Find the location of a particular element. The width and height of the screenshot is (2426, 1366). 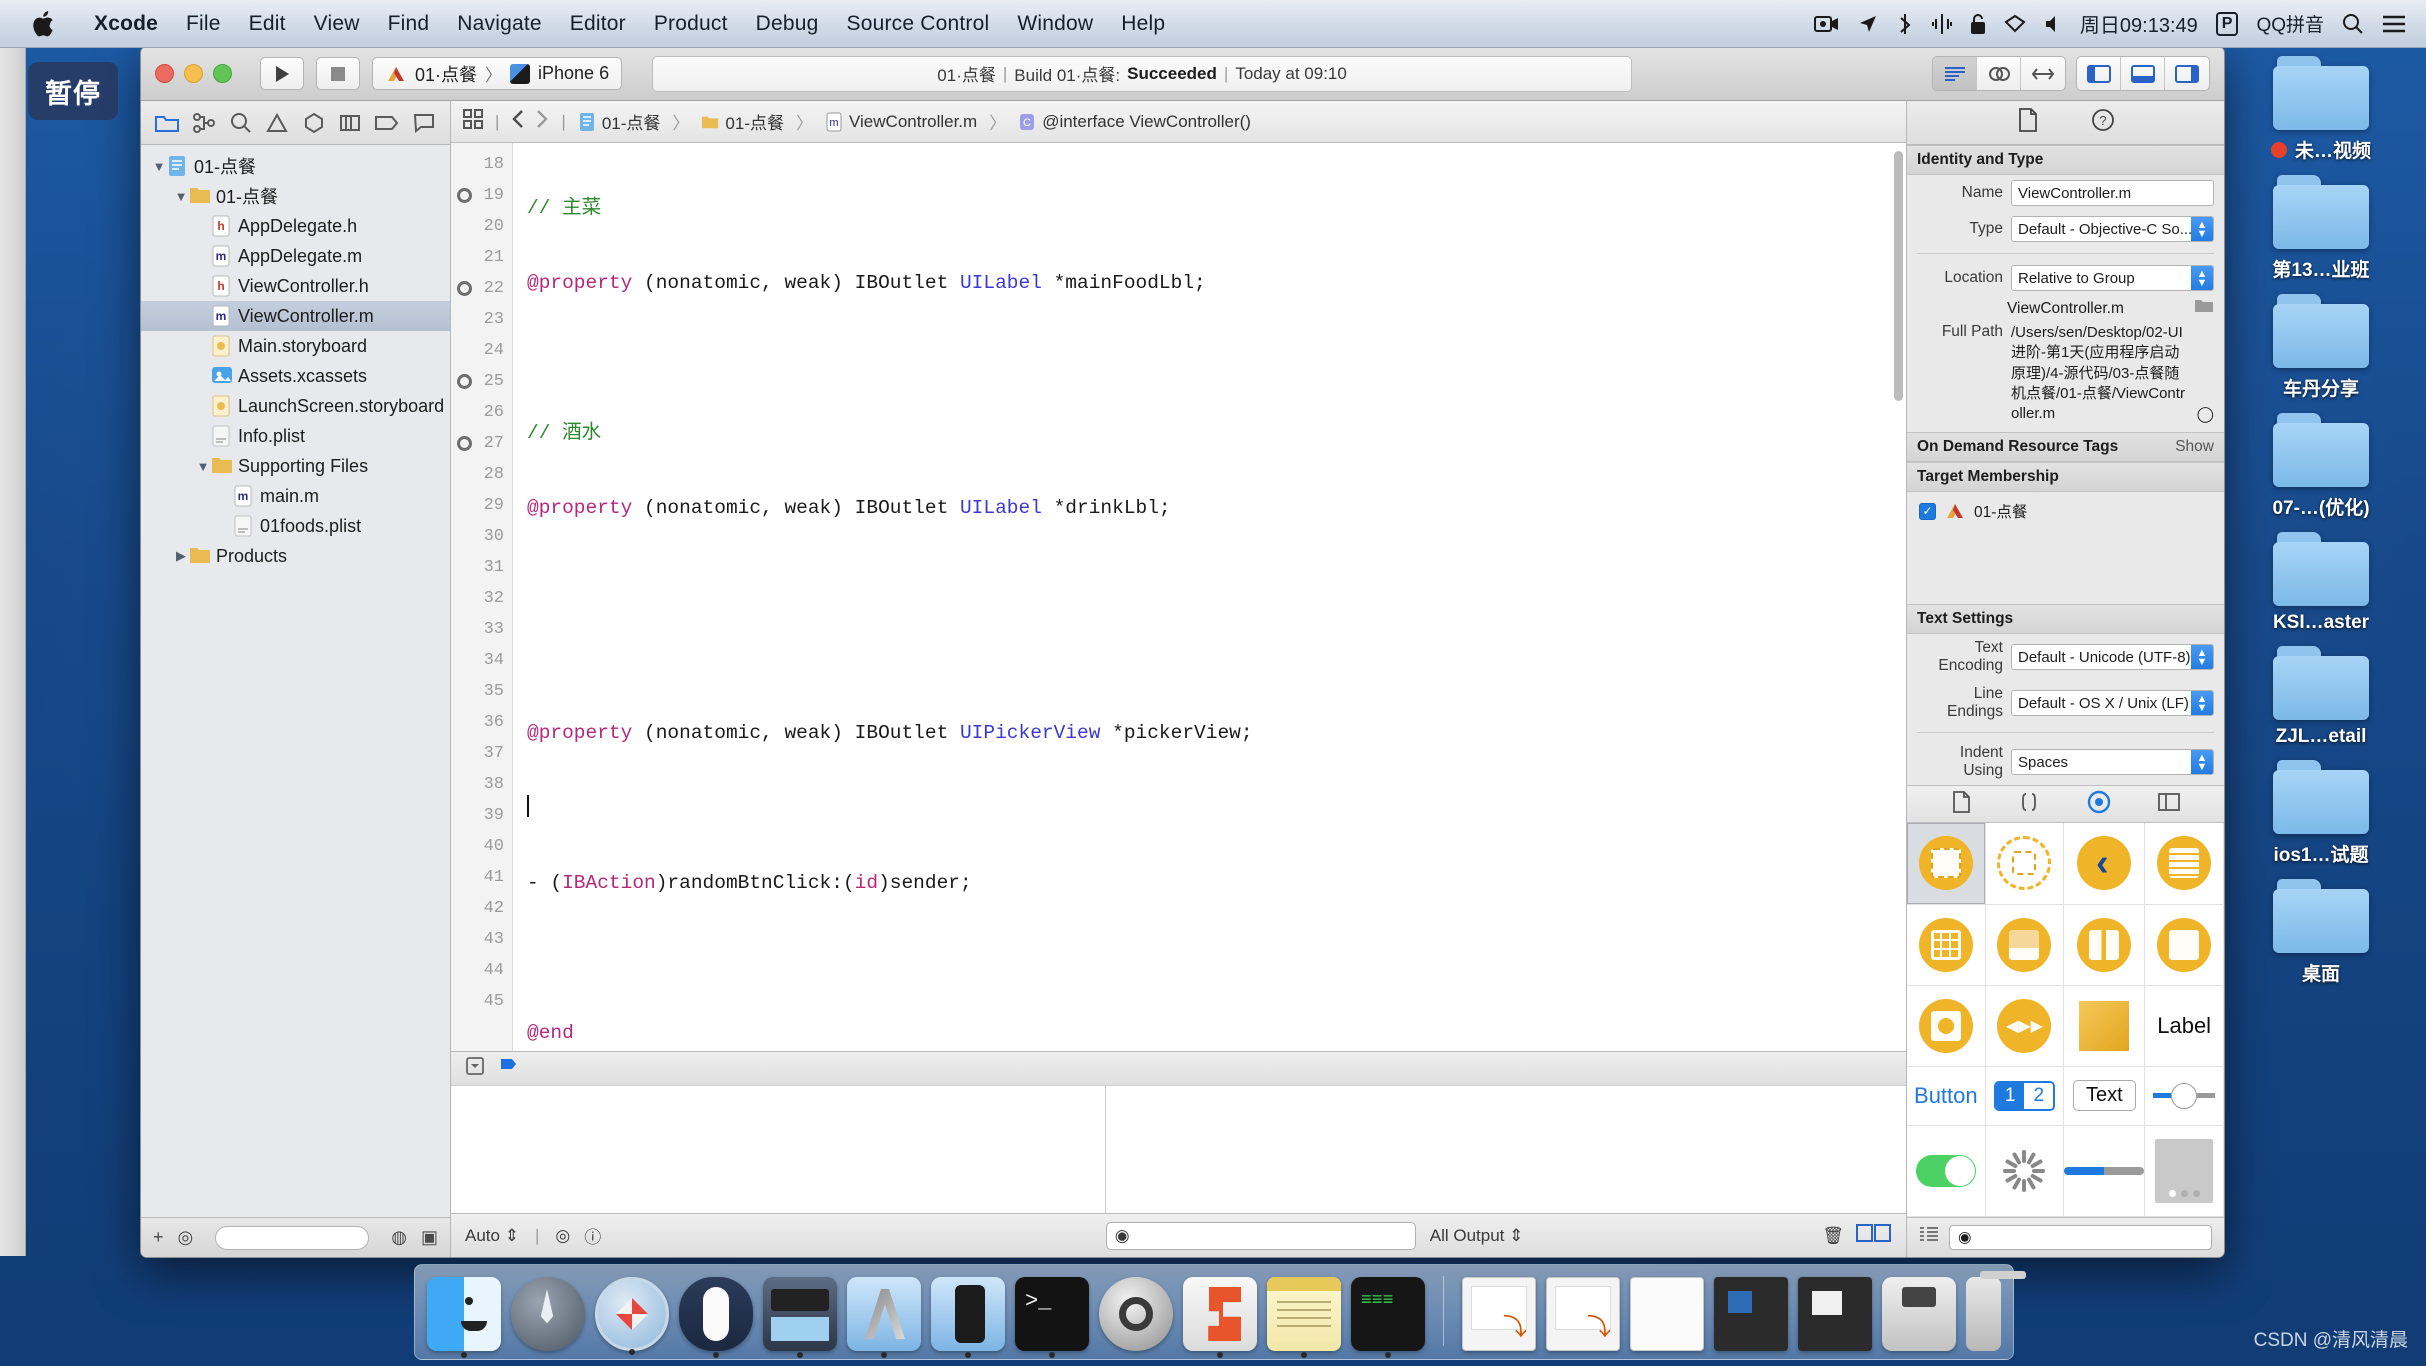

gutter-line-45: 45 is located at coordinates (481, 1001).